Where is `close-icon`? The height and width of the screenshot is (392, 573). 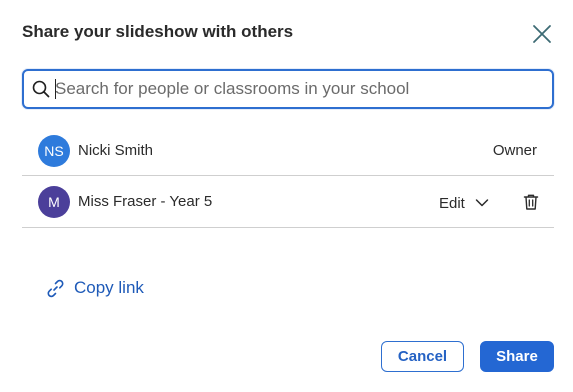 close-icon is located at coordinates (542, 34).